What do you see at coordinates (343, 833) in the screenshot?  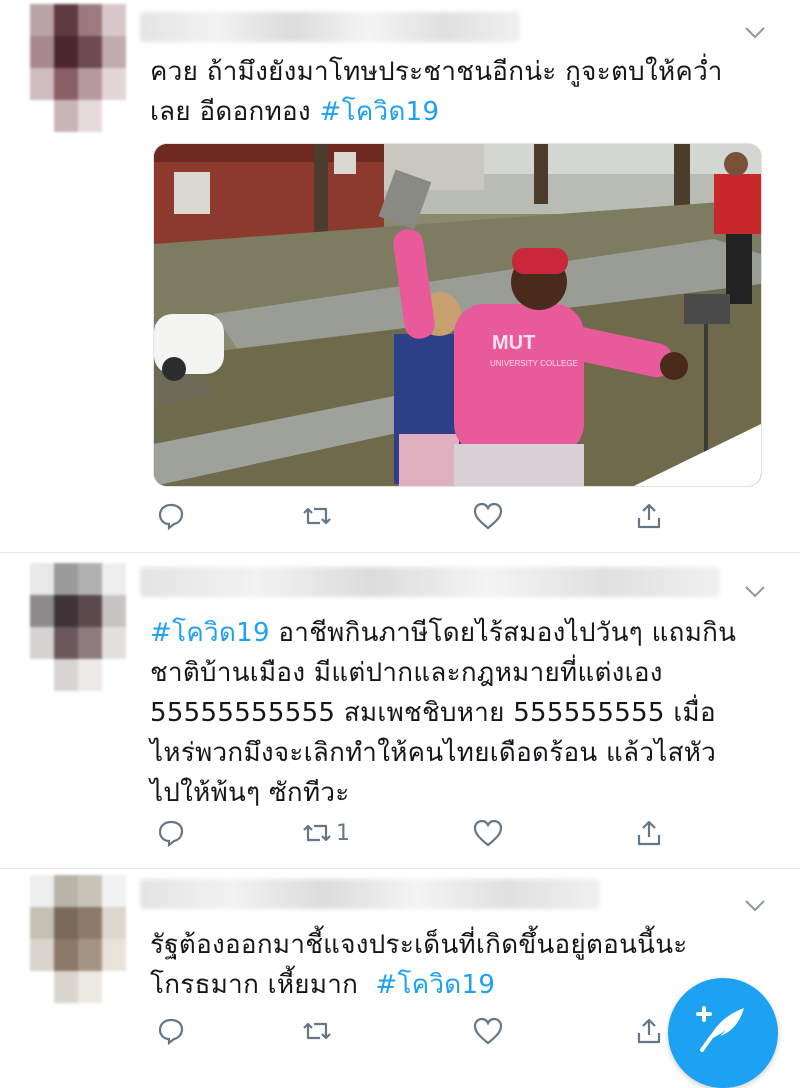 I see `retweet-count: 1` at bounding box center [343, 833].